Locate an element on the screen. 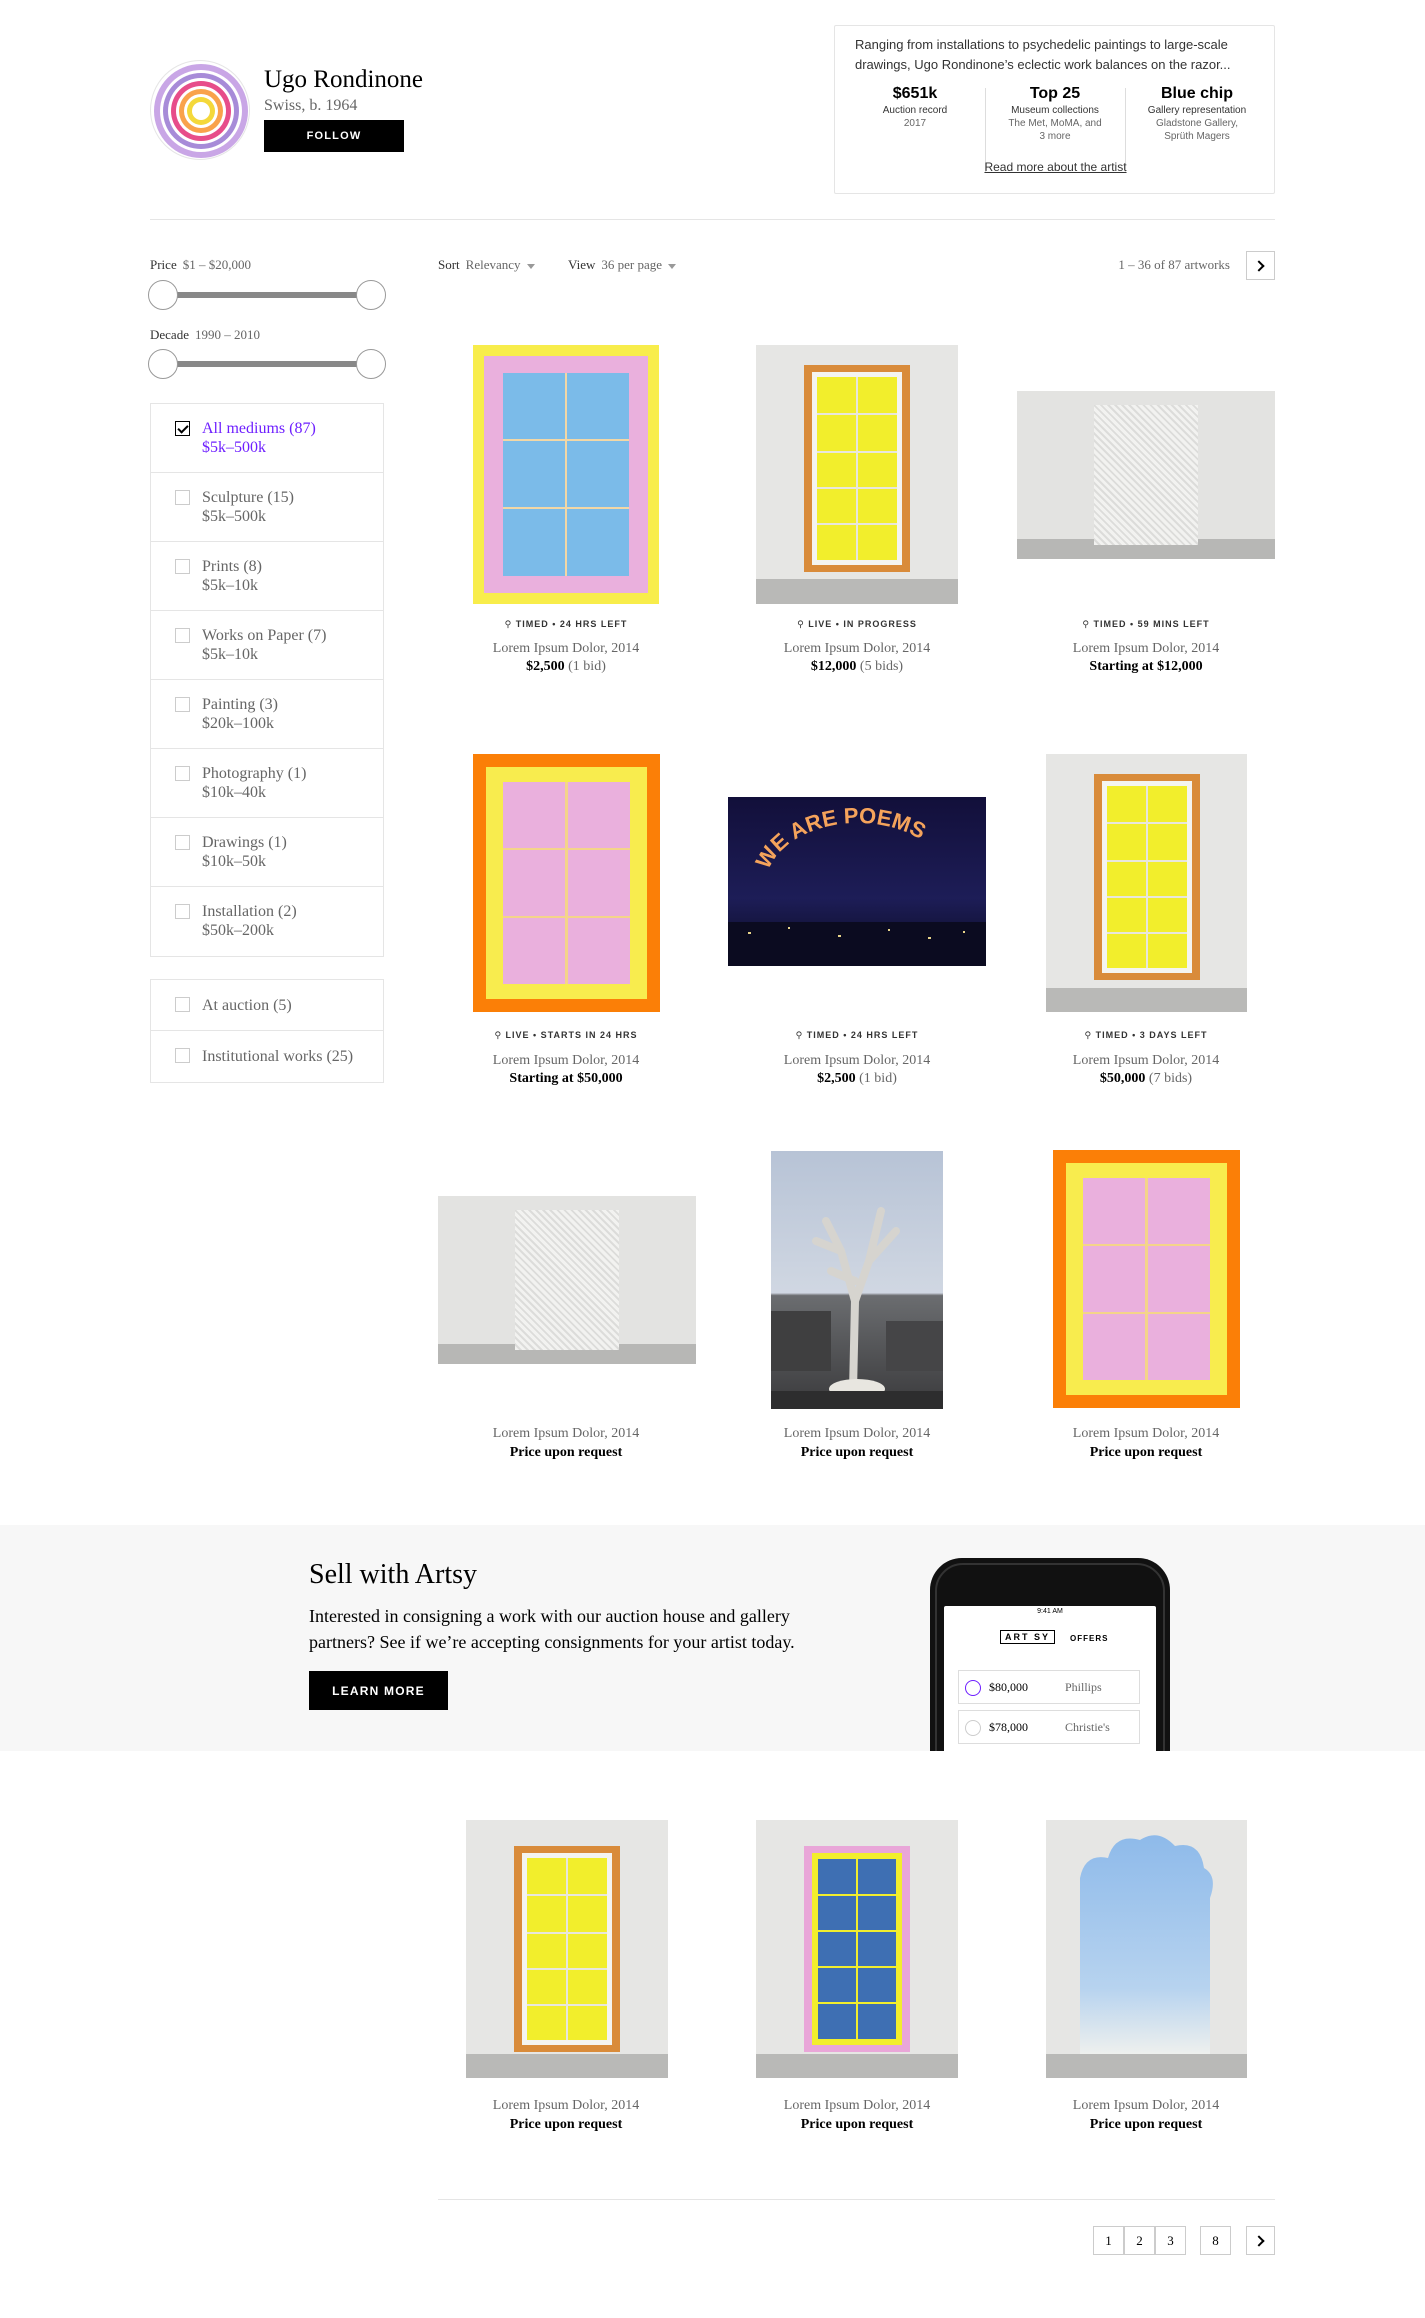  auction-status-text: TIMED • 24 HRS LEFT is located at coordinates (571, 624).